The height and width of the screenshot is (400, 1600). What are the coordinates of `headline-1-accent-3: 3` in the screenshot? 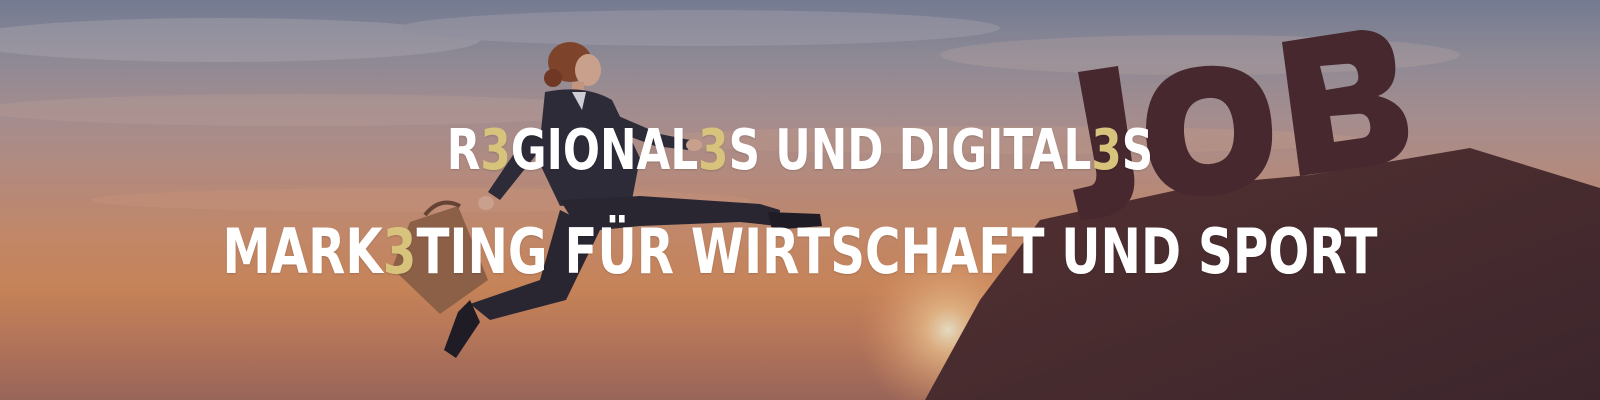 It's located at (1106, 150).